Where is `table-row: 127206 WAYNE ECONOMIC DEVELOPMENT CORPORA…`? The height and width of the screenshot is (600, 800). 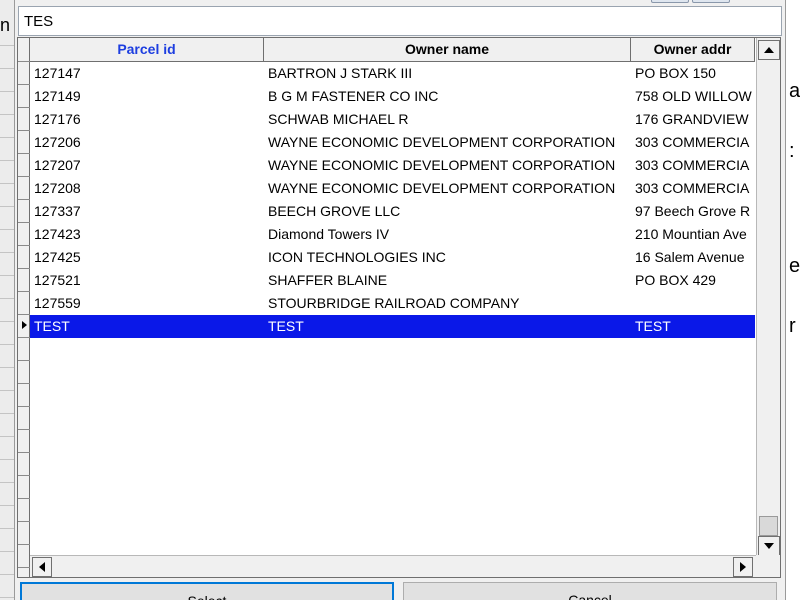 table-row: 127206 WAYNE ECONOMIC DEVELOPMENT CORPORA… is located at coordinates (392, 142).